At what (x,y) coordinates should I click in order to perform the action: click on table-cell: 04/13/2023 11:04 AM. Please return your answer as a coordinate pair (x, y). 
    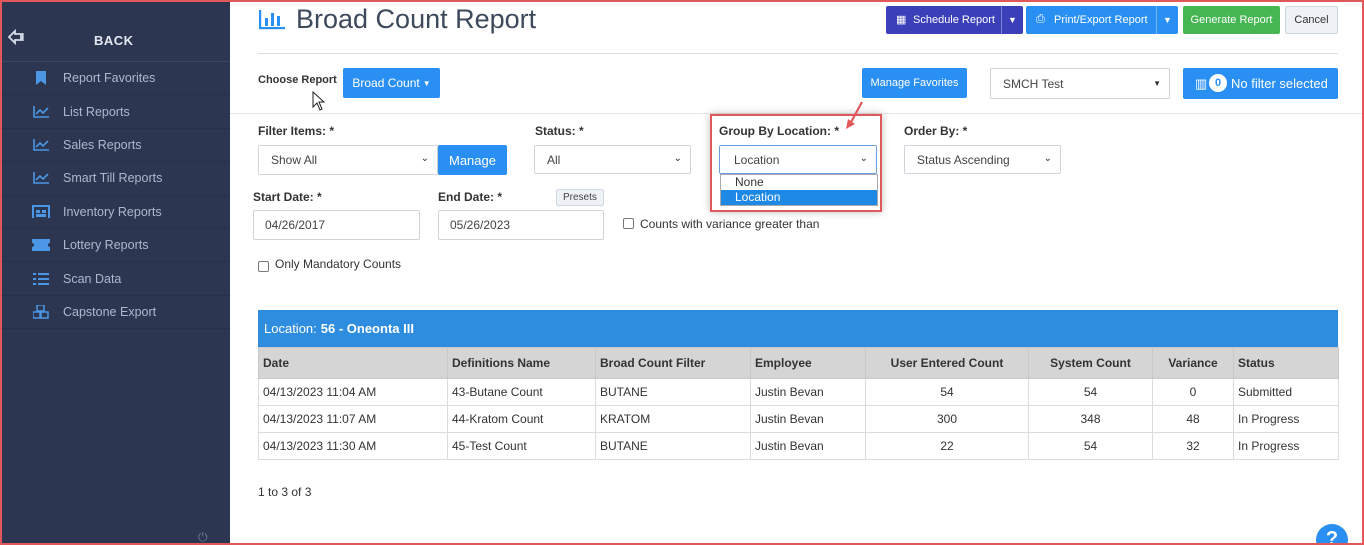
    Looking at the image, I should click on (353, 392).